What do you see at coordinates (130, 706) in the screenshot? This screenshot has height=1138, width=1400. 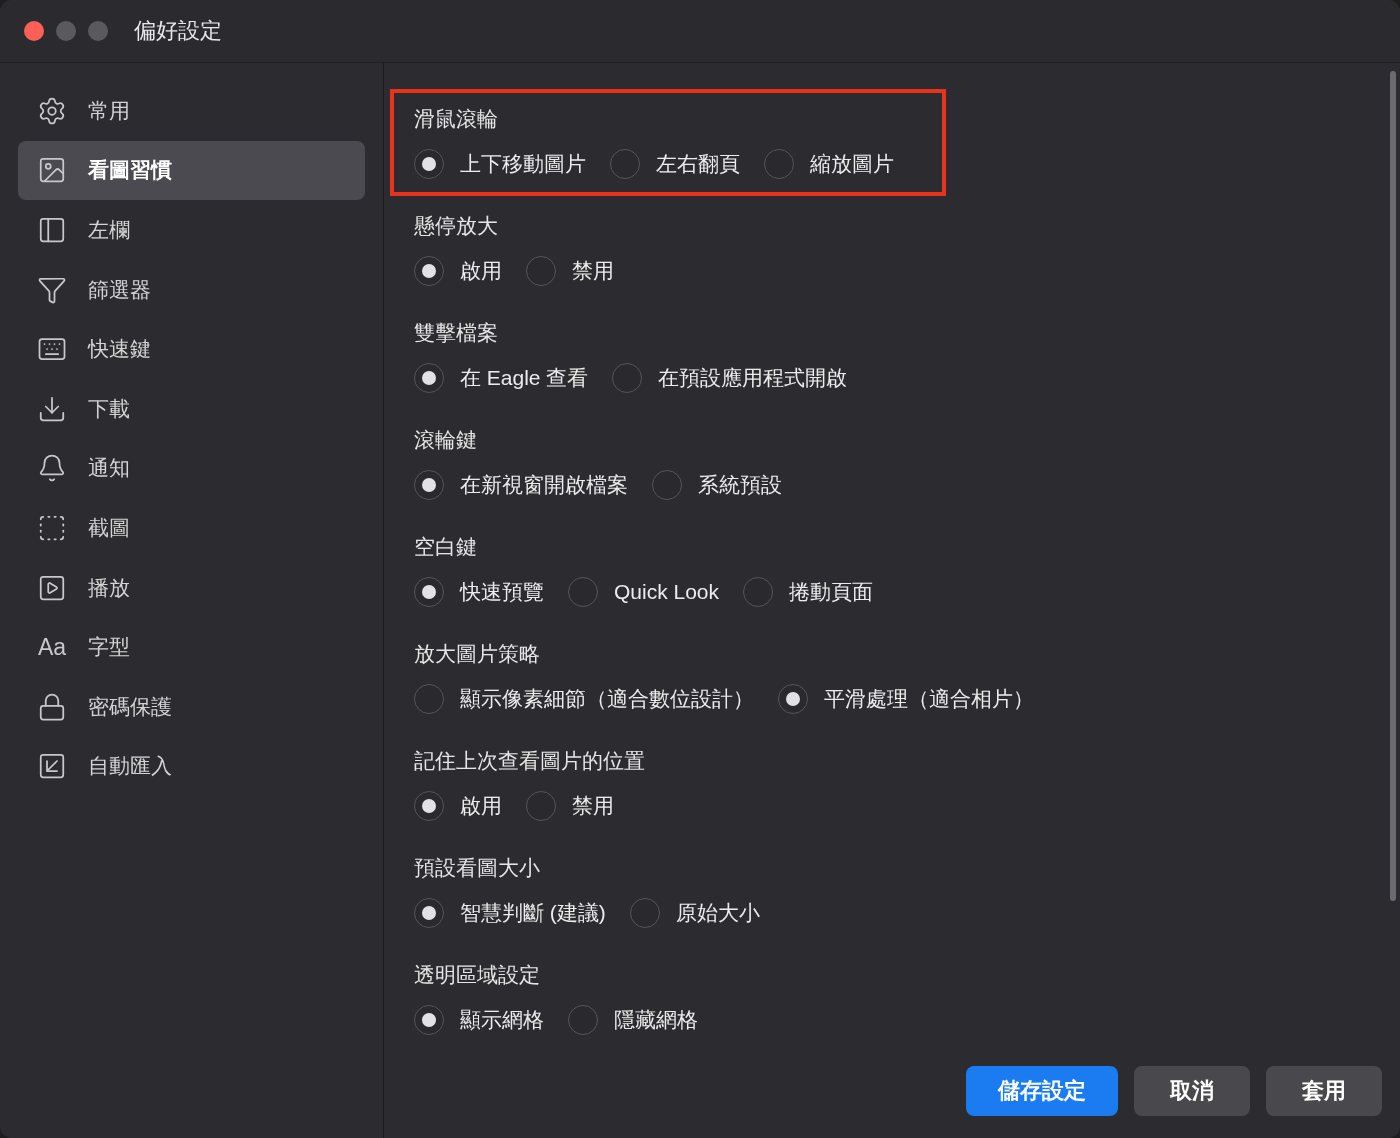 I see `sidebar-label: 密碼保護` at bounding box center [130, 706].